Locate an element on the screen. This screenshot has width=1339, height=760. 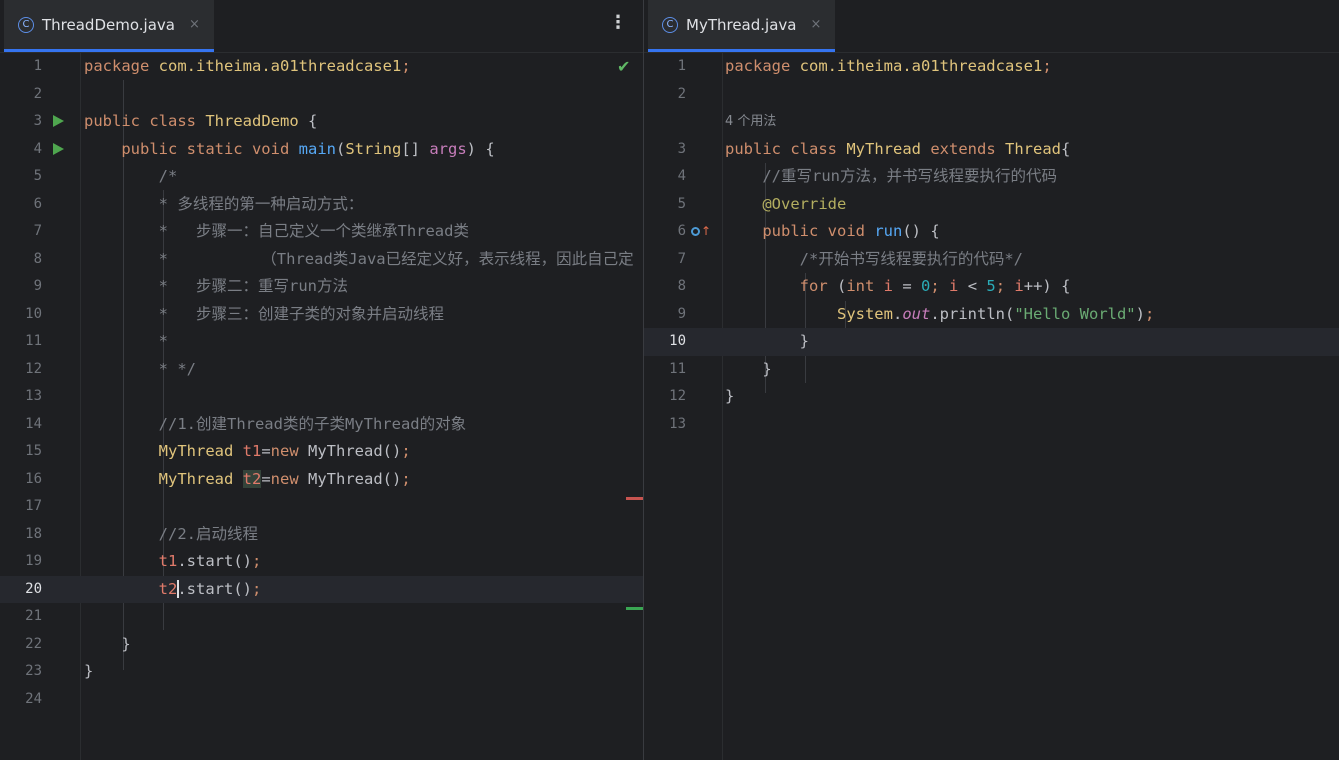
code-text: * 多线程的第一种启动方式： is located at coordinates (224, 203).